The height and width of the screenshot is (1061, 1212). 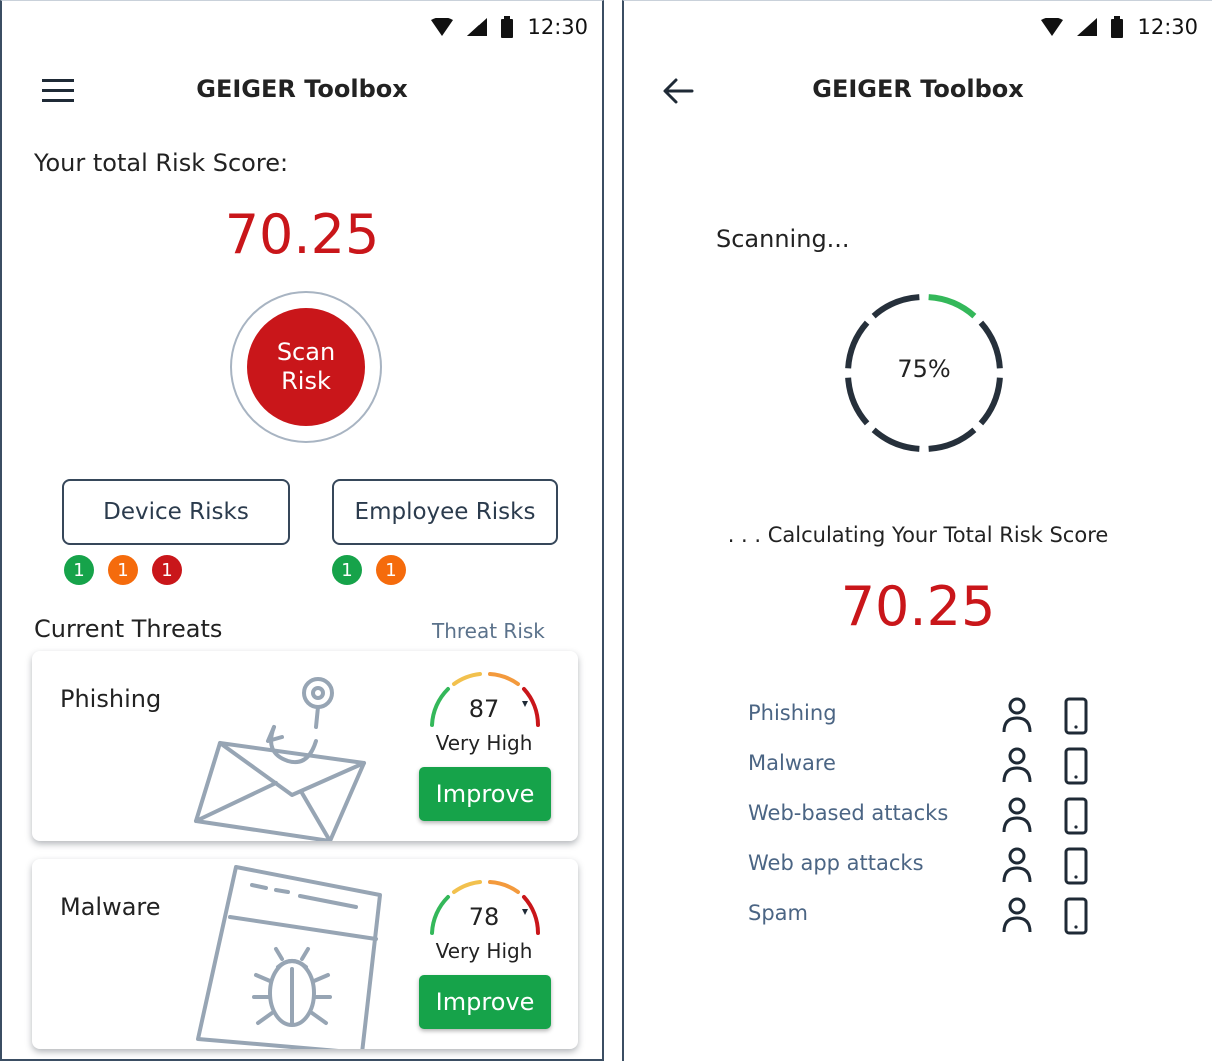 What do you see at coordinates (918, 918) in the screenshot?
I see `list-item: Spam` at bounding box center [918, 918].